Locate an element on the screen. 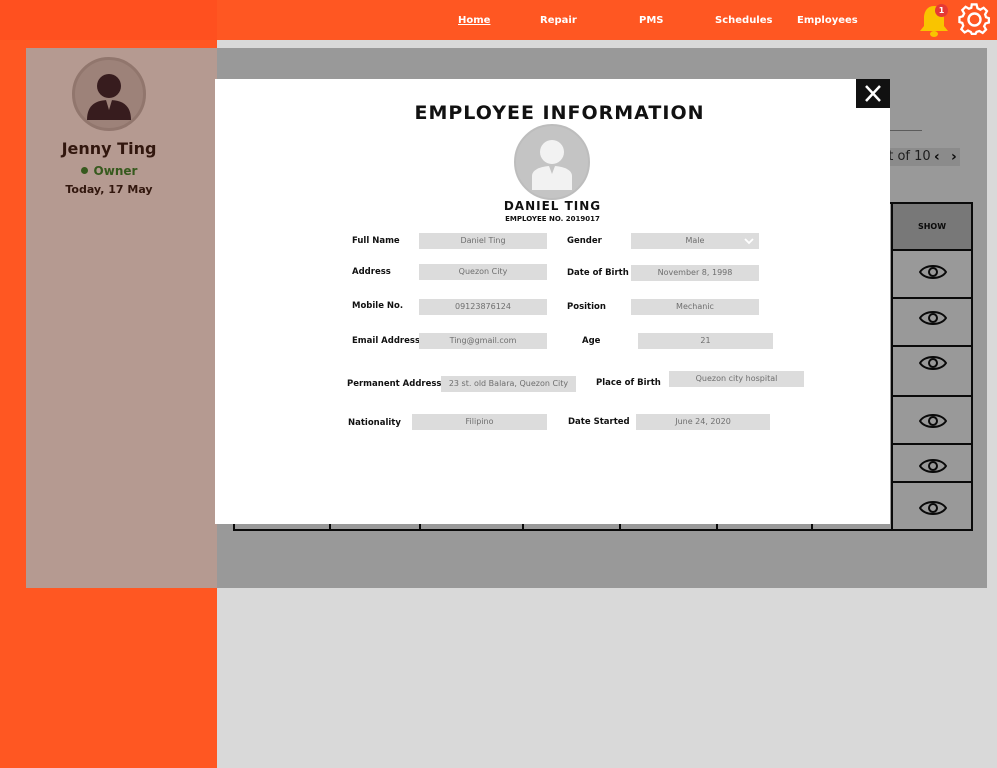 The width and height of the screenshot is (997, 768). modal-title: EMPLOYEE INFORMATION is located at coordinates (559, 113).